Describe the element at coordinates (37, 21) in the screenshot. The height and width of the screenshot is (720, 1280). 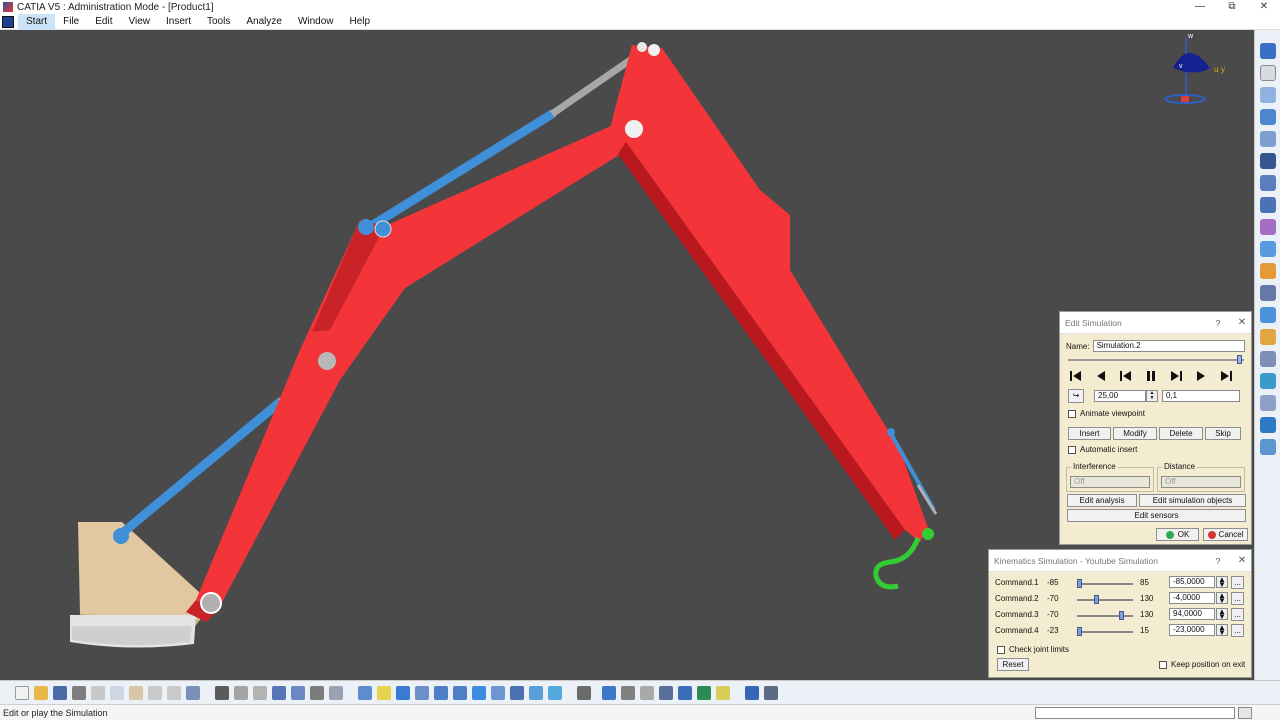
I see `menu-start: Start` at that location.